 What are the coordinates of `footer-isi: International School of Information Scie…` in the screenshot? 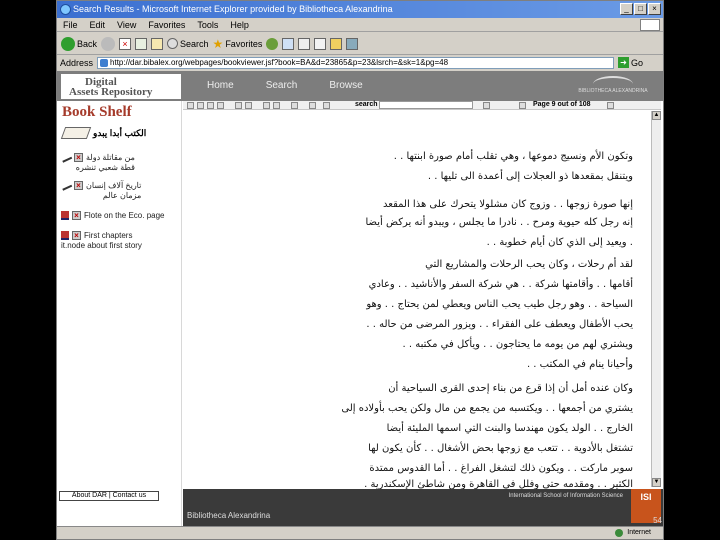 It's located at (565, 496).